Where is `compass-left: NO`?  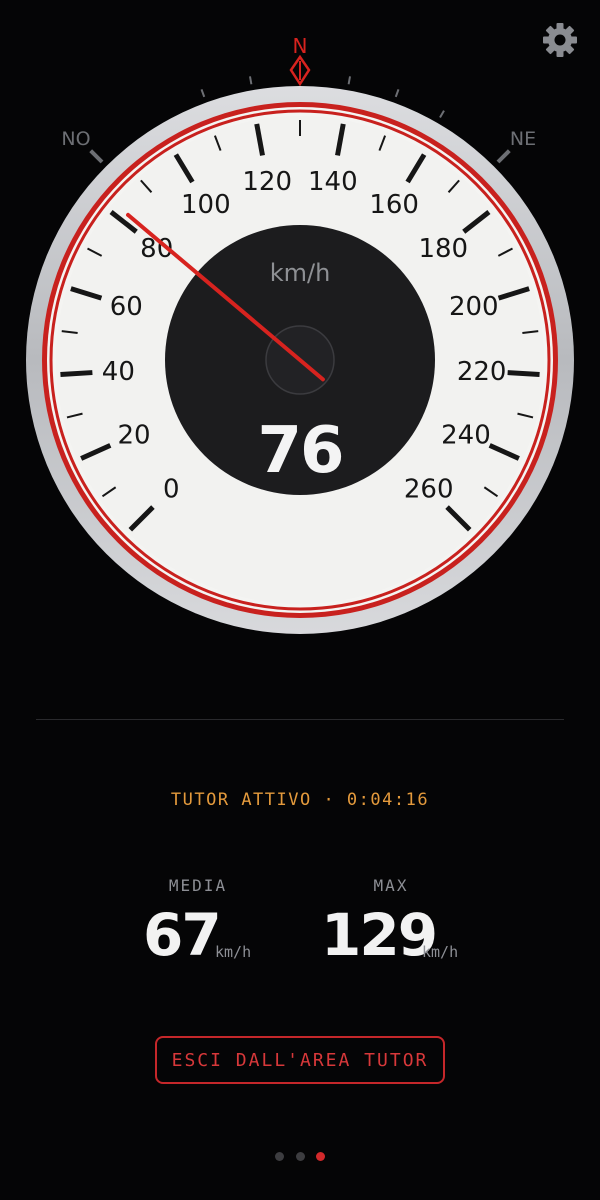 compass-left: NO is located at coordinates (75, 139).